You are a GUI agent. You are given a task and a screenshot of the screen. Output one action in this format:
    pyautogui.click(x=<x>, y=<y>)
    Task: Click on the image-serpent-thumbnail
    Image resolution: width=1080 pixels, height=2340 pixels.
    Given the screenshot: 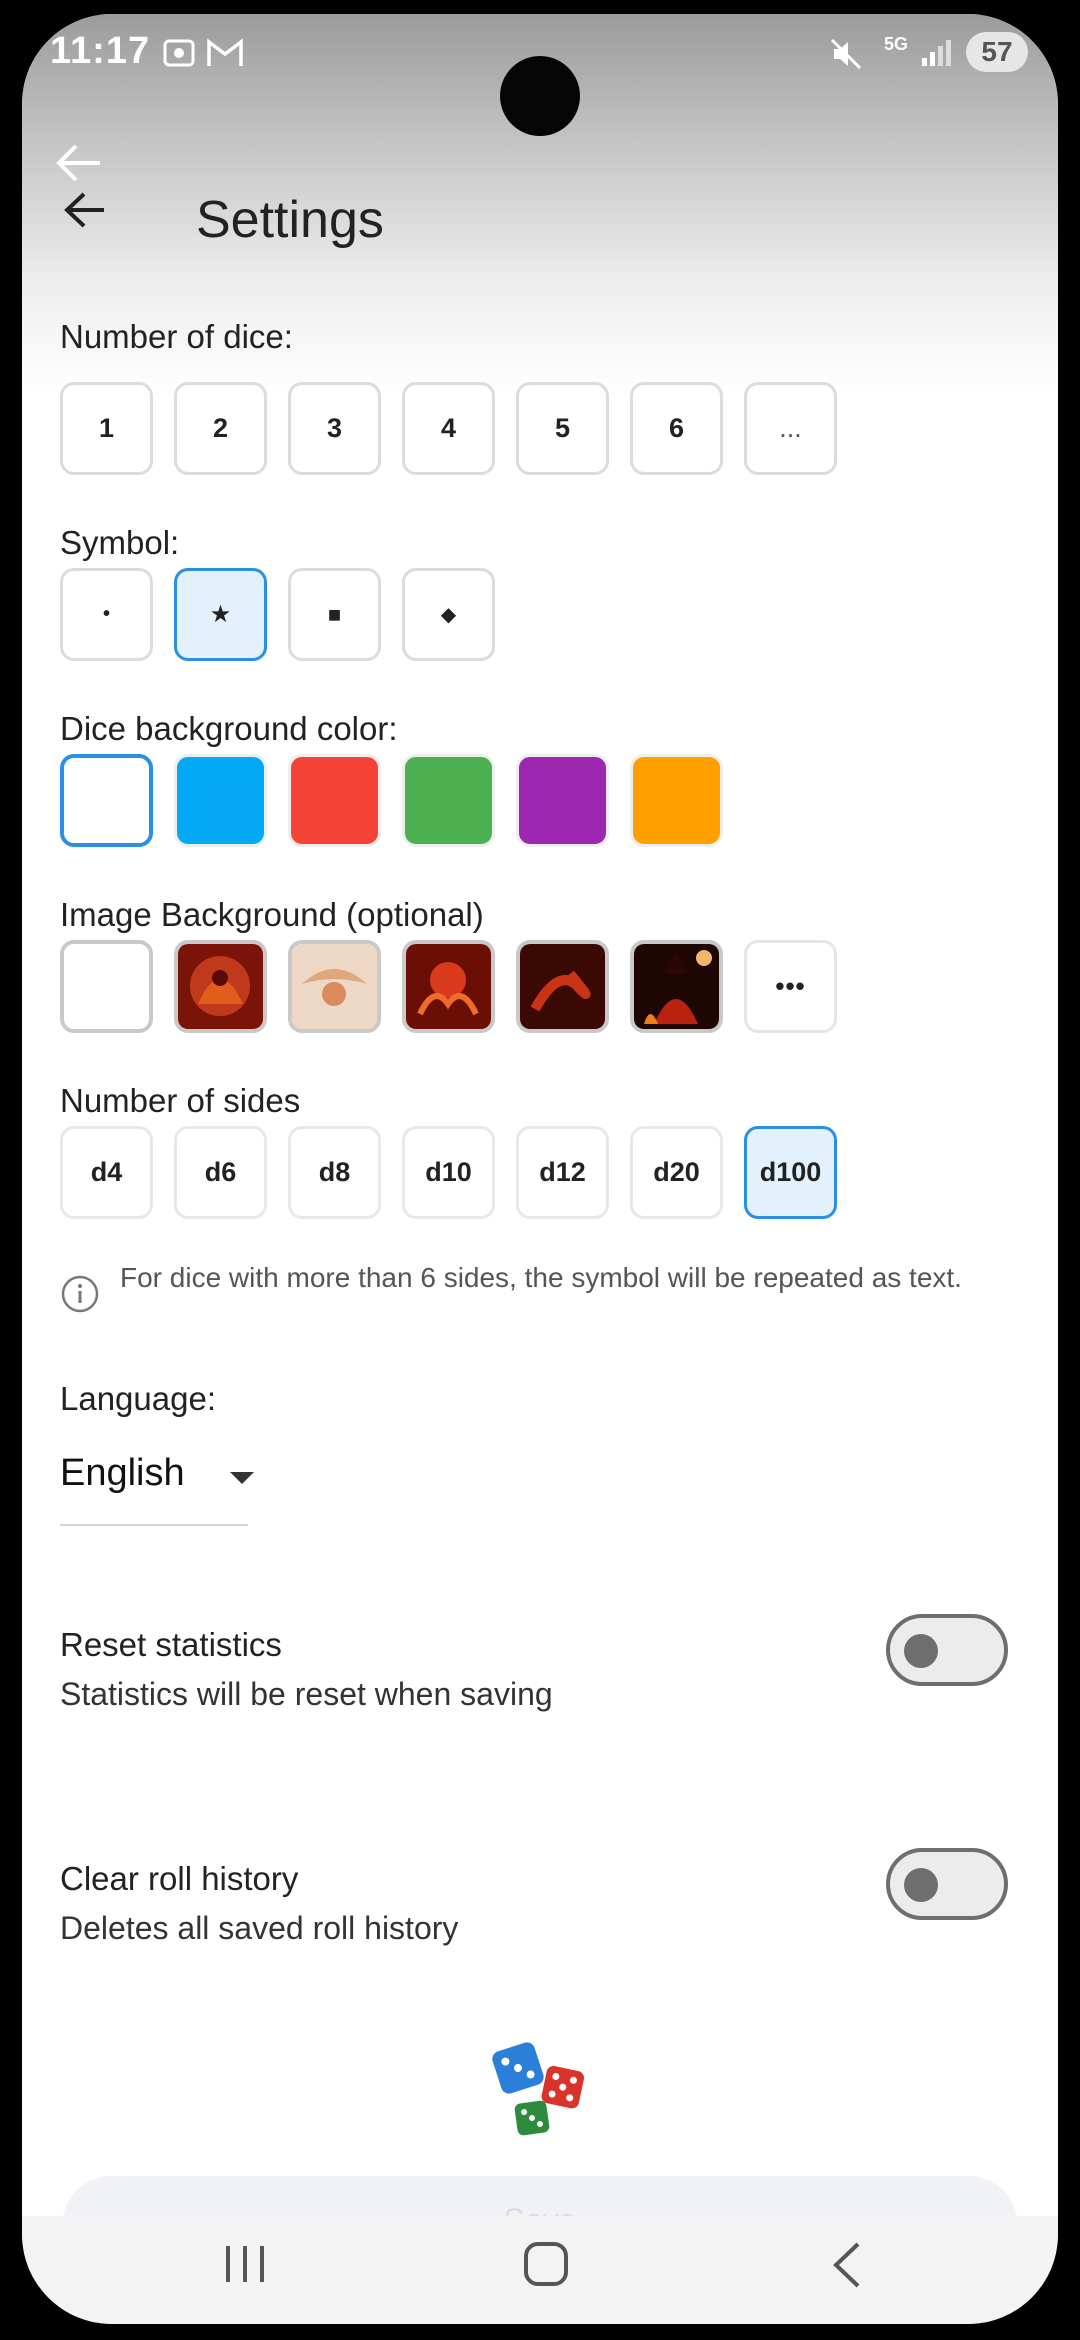 What is the action you would take?
    pyautogui.click(x=562, y=986)
    